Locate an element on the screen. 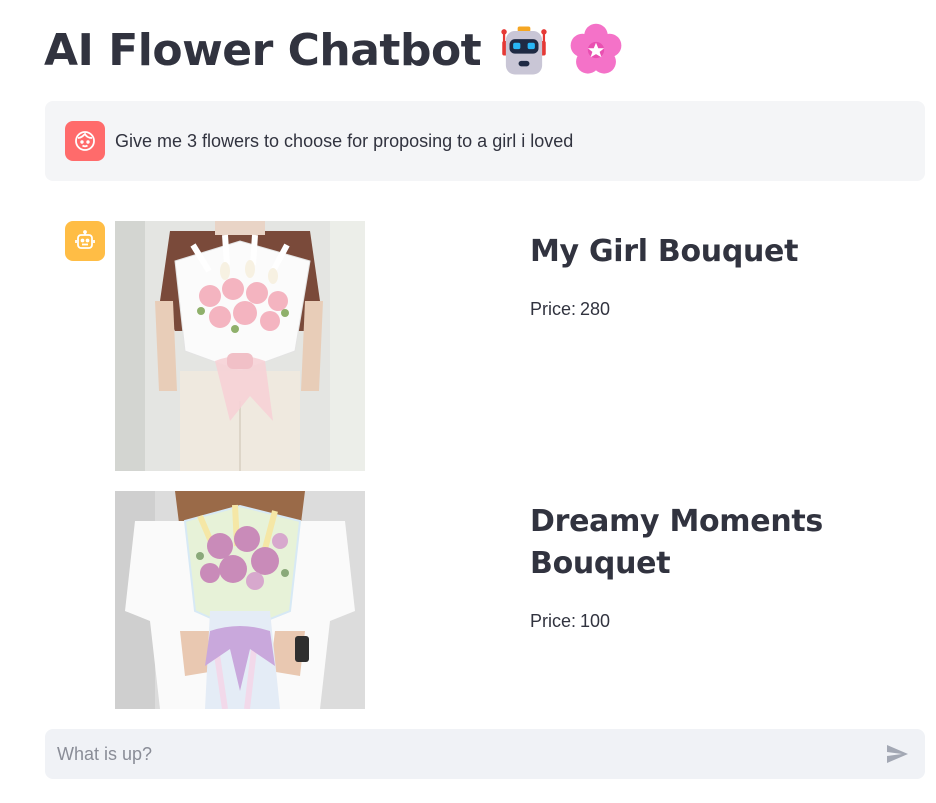  send-button is located at coordinates (897, 754).